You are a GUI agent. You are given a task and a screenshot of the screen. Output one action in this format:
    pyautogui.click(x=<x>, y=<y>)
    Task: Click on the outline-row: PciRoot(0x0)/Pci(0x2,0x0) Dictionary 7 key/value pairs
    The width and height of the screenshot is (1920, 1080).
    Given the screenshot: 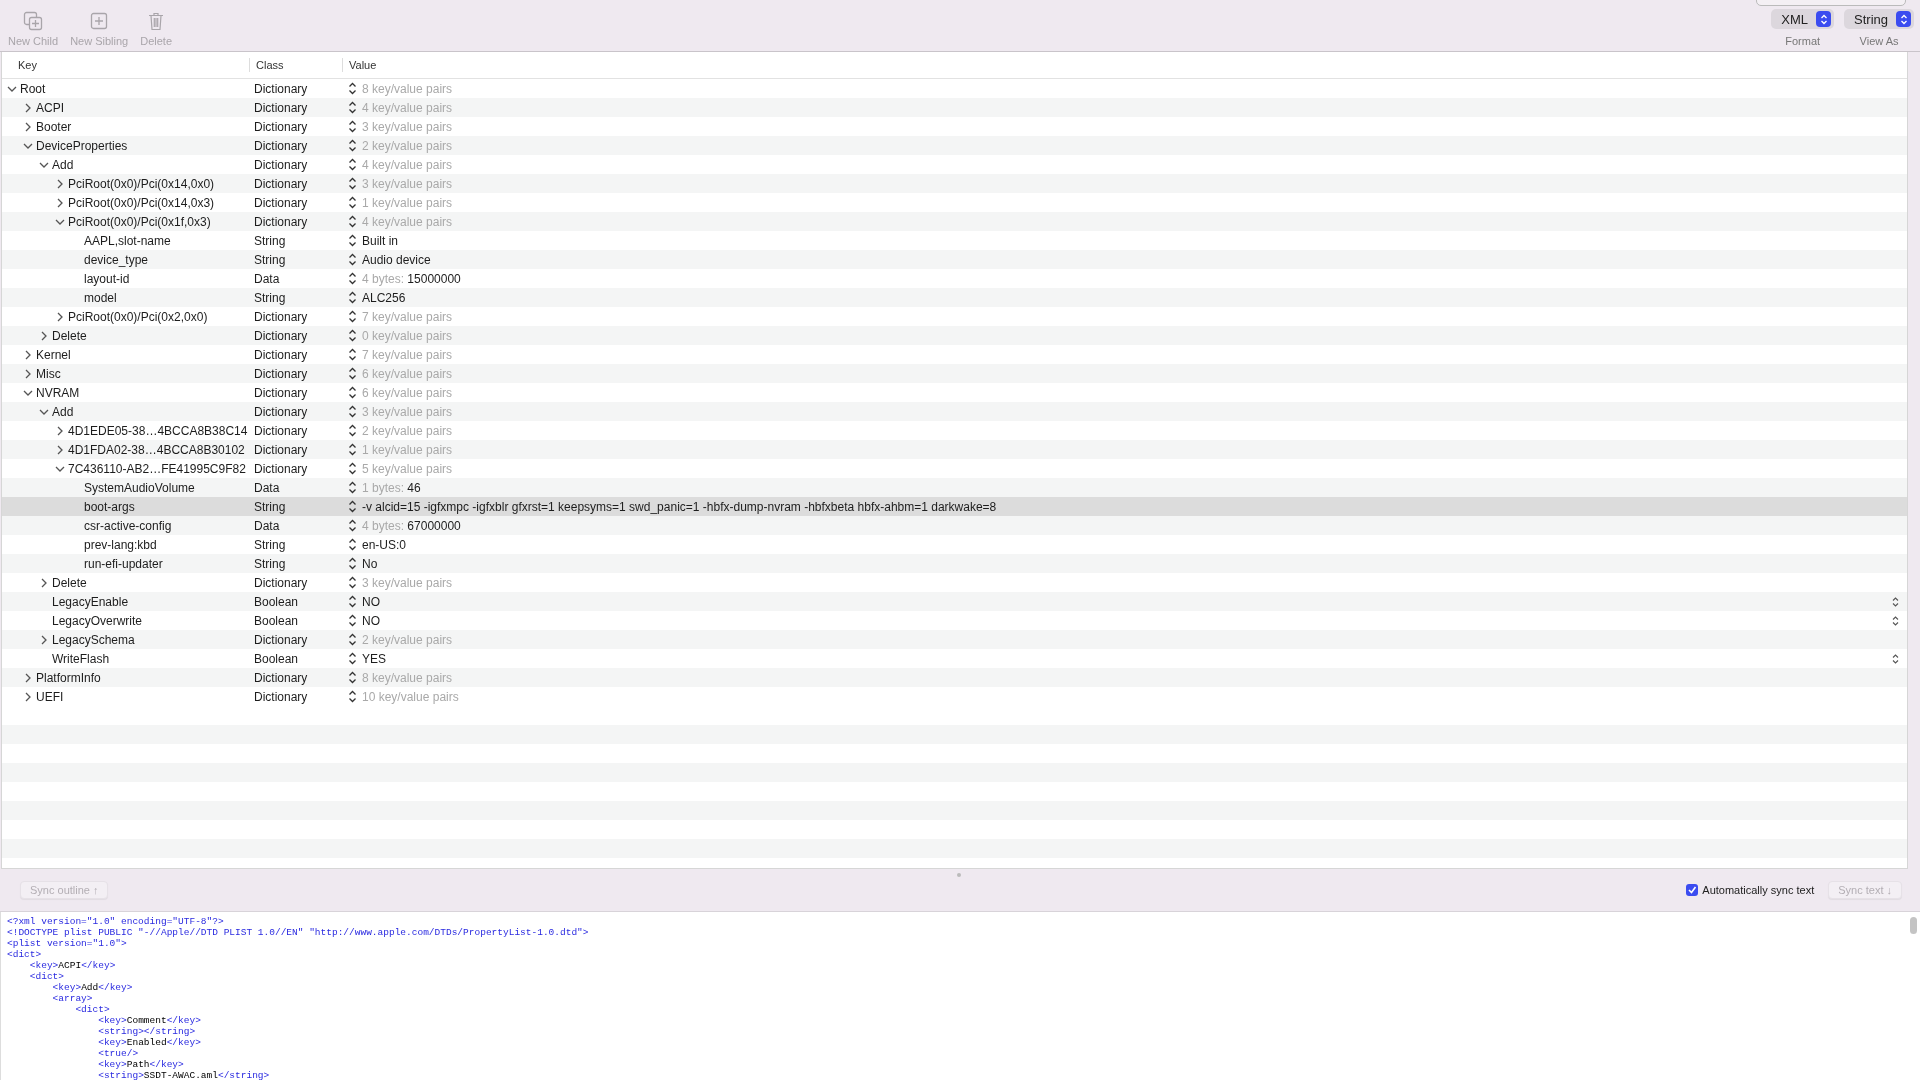 What is the action you would take?
    pyautogui.click(x=954, y=316)
    